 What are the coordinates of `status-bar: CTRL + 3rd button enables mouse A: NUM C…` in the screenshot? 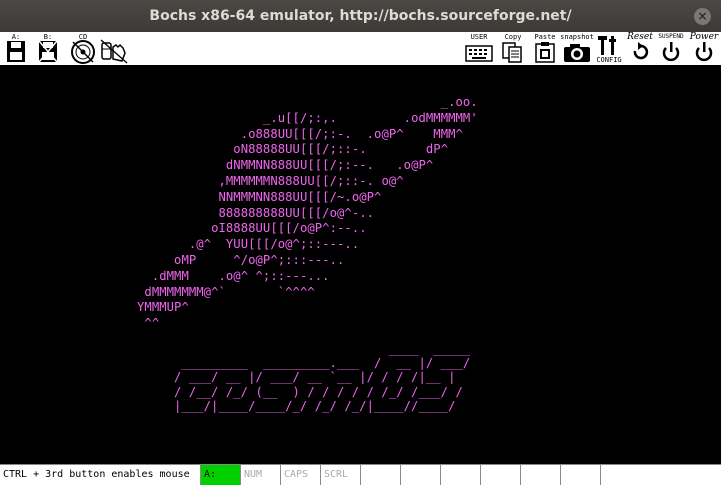 It's located at (360, 474).